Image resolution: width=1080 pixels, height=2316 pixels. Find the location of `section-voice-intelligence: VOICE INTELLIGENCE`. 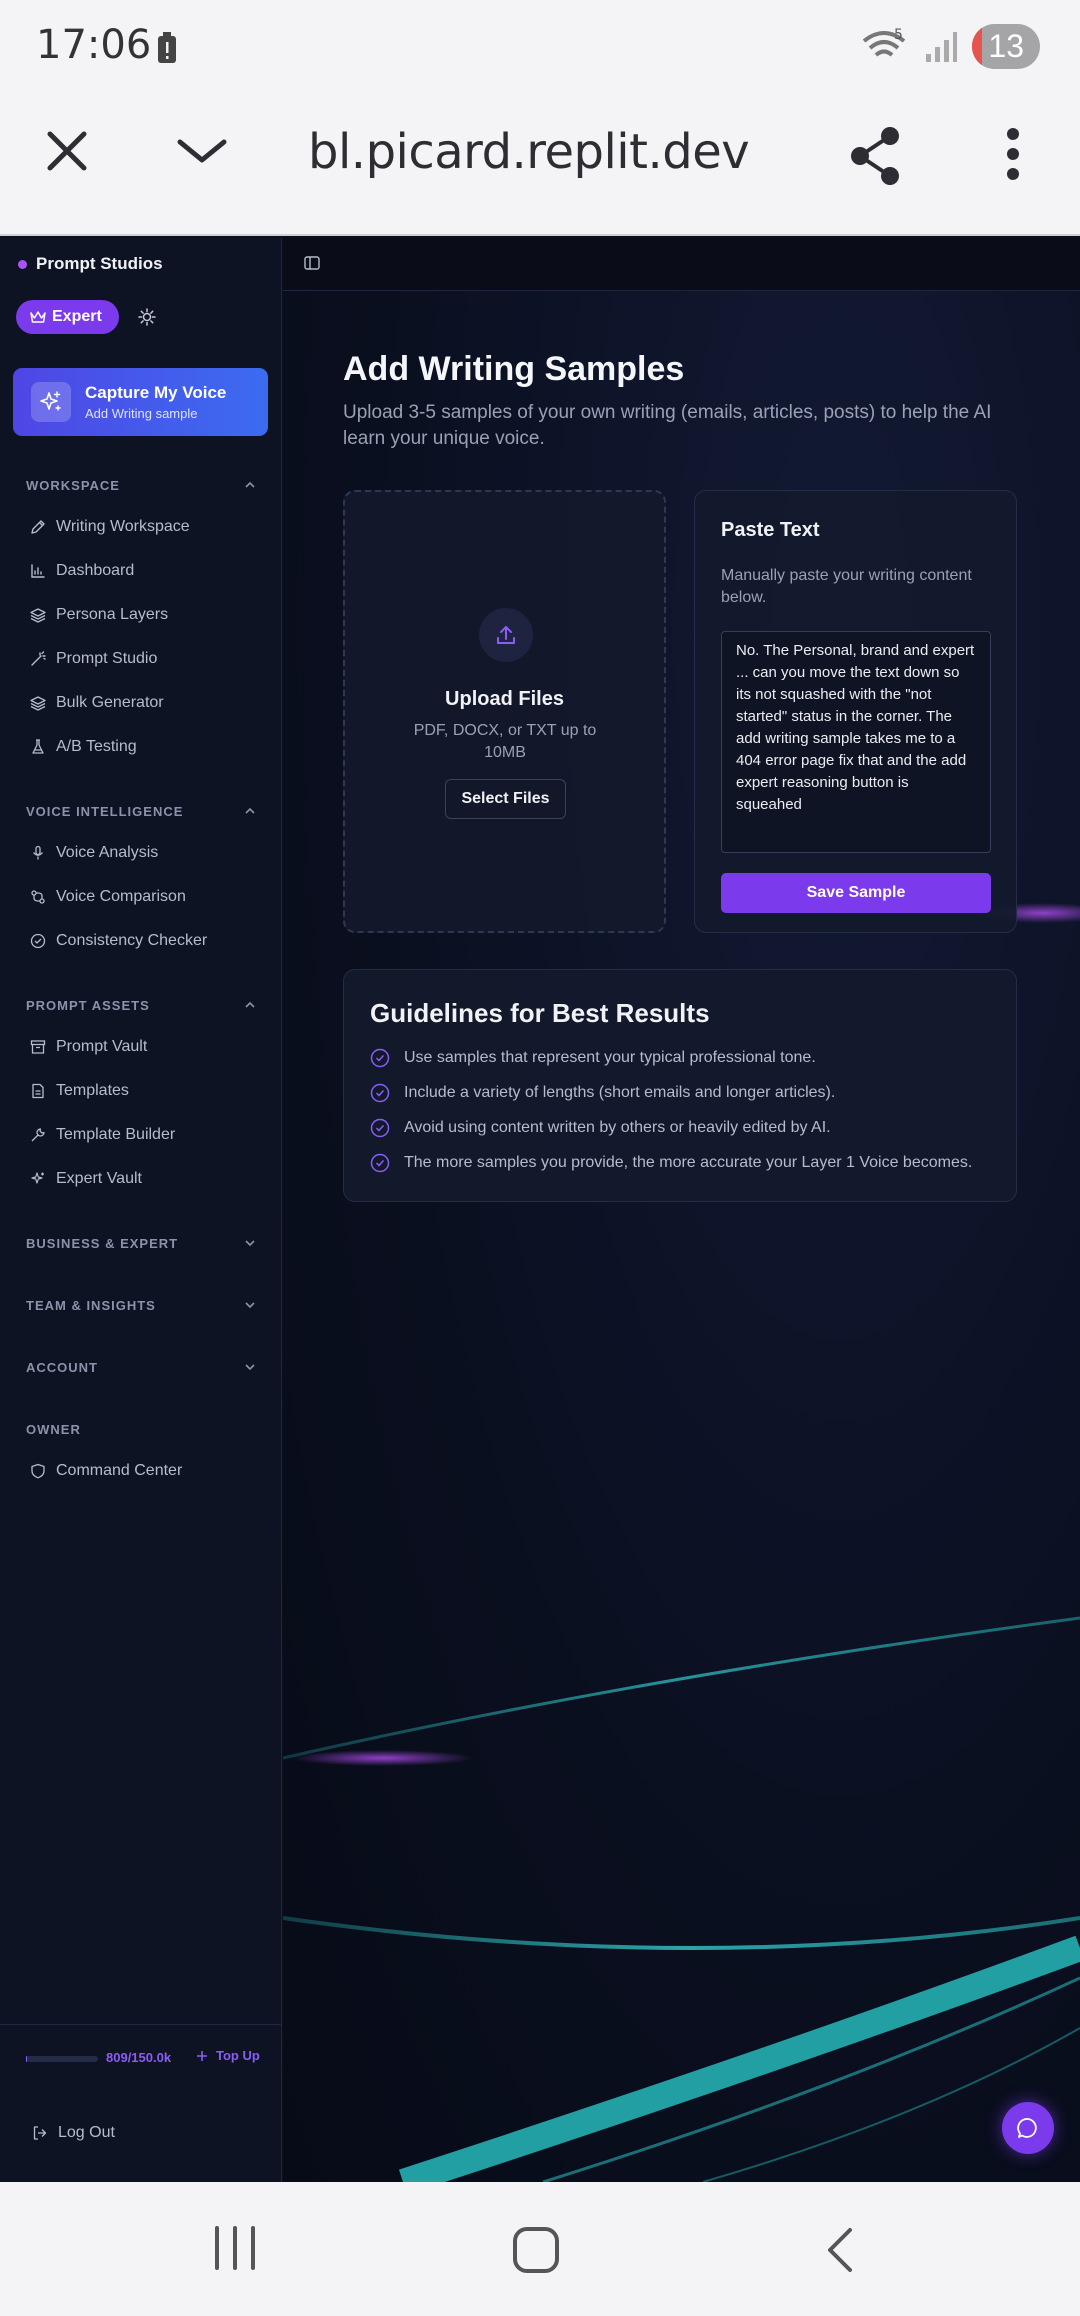

section-voice-intelligence: VOICE INTELLIGENCE is located at coordinates (141, 811).